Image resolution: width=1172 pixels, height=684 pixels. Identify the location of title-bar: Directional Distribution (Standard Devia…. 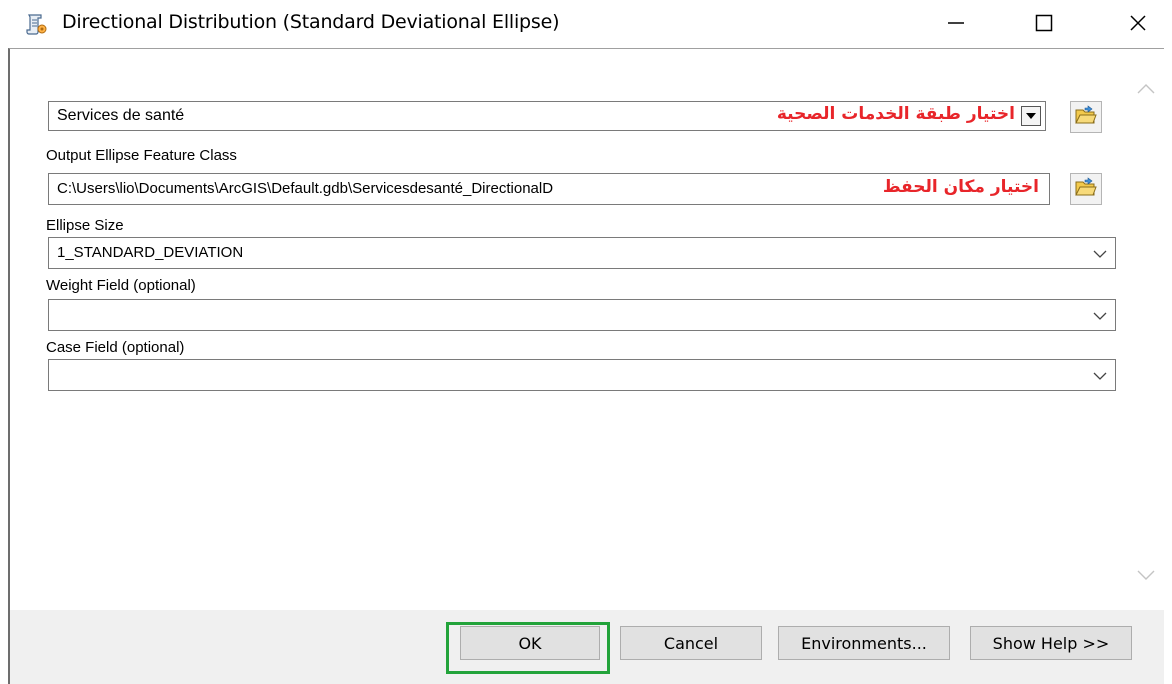
(586, 24).